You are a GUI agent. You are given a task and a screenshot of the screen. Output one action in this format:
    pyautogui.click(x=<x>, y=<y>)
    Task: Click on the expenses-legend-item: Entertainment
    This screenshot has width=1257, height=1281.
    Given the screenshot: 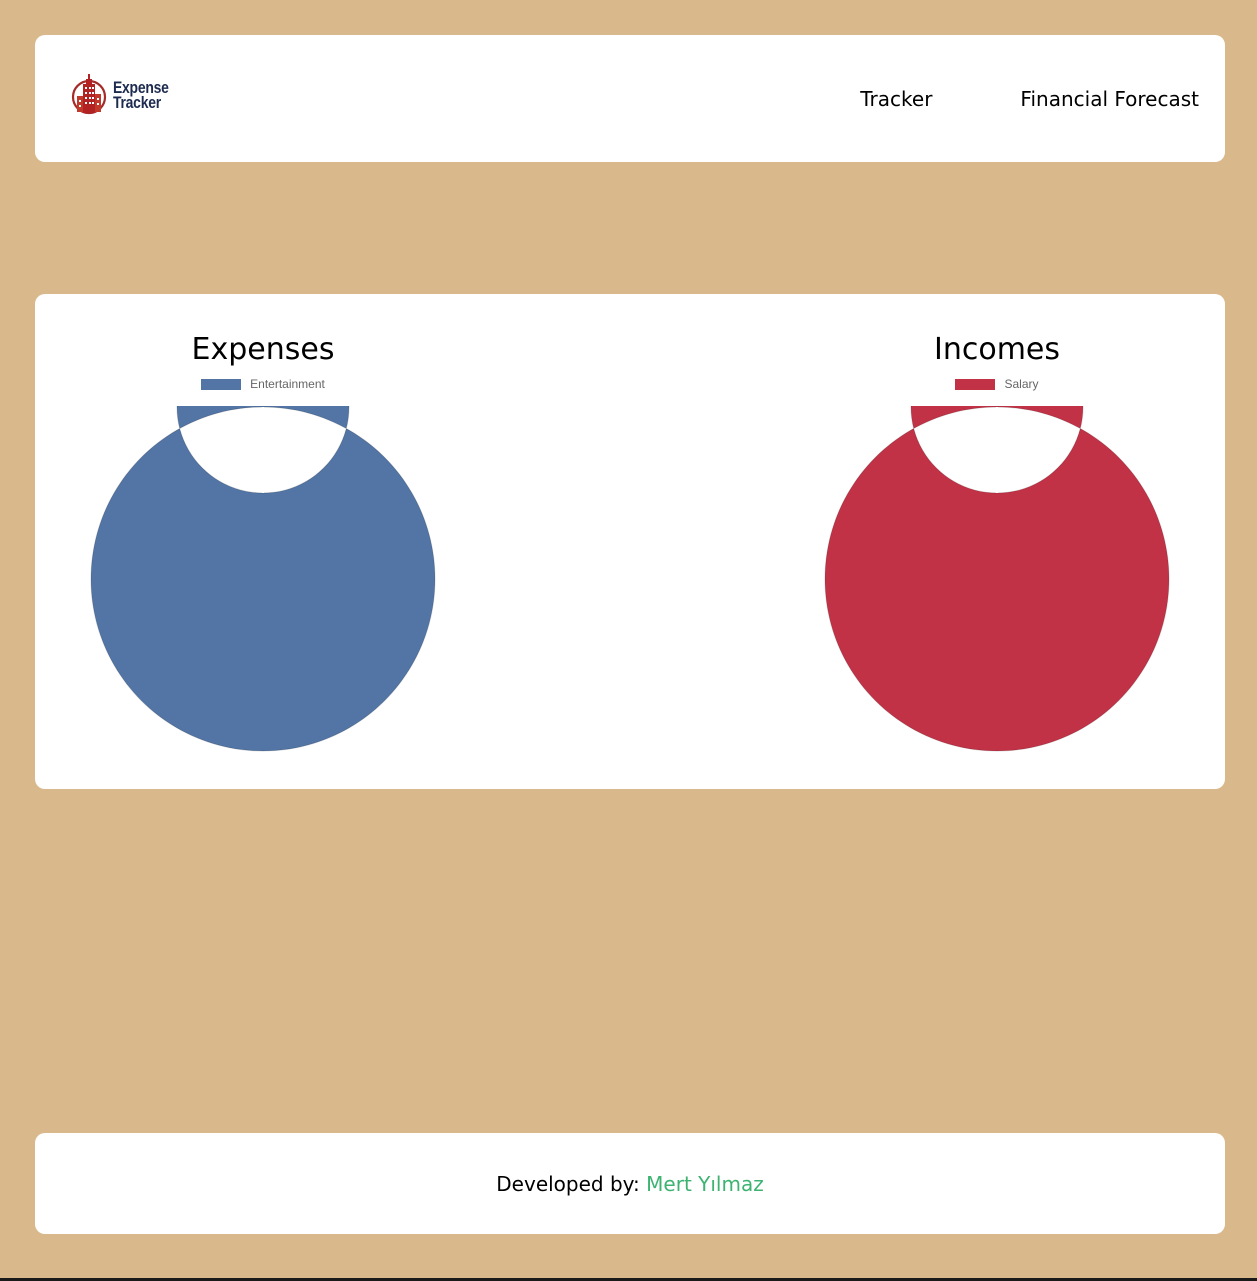 What is the action you would take?
    pyautogui.click(x=263, y=384)
    